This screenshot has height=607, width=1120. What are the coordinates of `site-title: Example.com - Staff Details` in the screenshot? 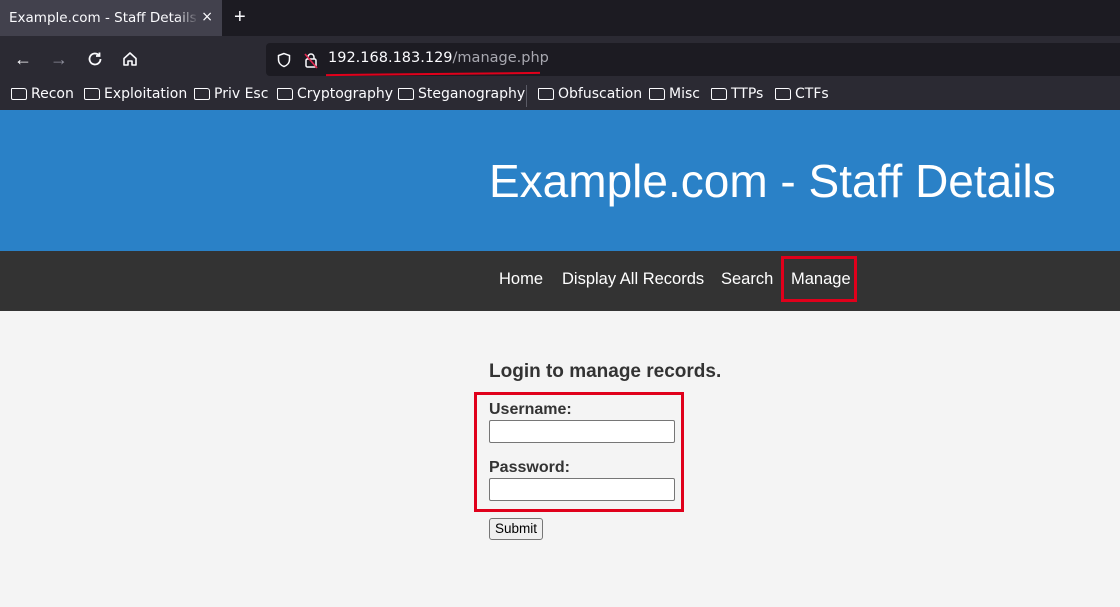 It's located at (772, 181).